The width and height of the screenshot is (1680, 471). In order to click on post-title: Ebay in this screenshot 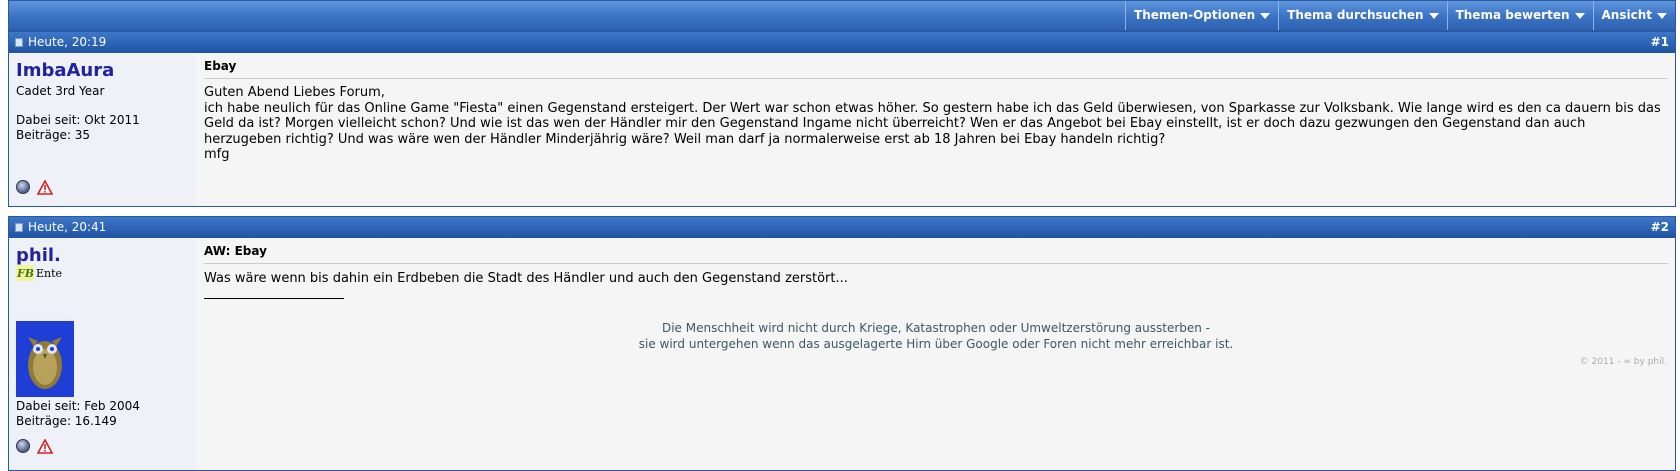, I will do `click(220, 66)`.